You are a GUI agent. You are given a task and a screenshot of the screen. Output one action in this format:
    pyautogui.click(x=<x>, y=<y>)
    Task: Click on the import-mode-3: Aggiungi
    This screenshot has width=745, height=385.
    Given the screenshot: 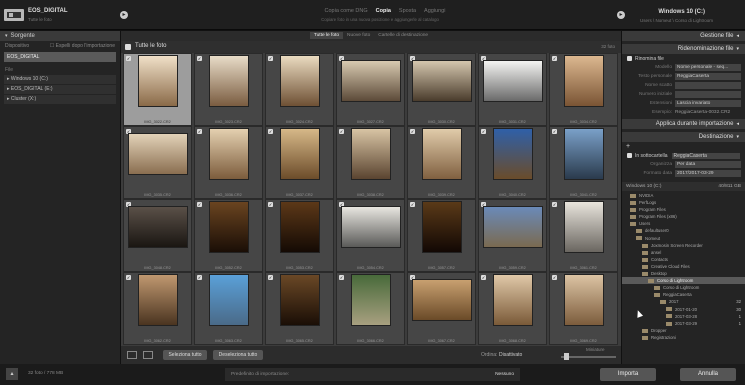 What is the action you would take?
    pyautogui.click(x=434, y=11)
    